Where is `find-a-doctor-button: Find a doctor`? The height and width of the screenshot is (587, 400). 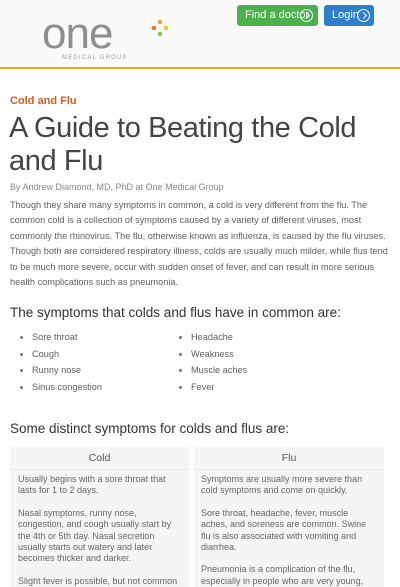 find-a-doctor-button: Find a doctor is located at coordinates (277, 15).